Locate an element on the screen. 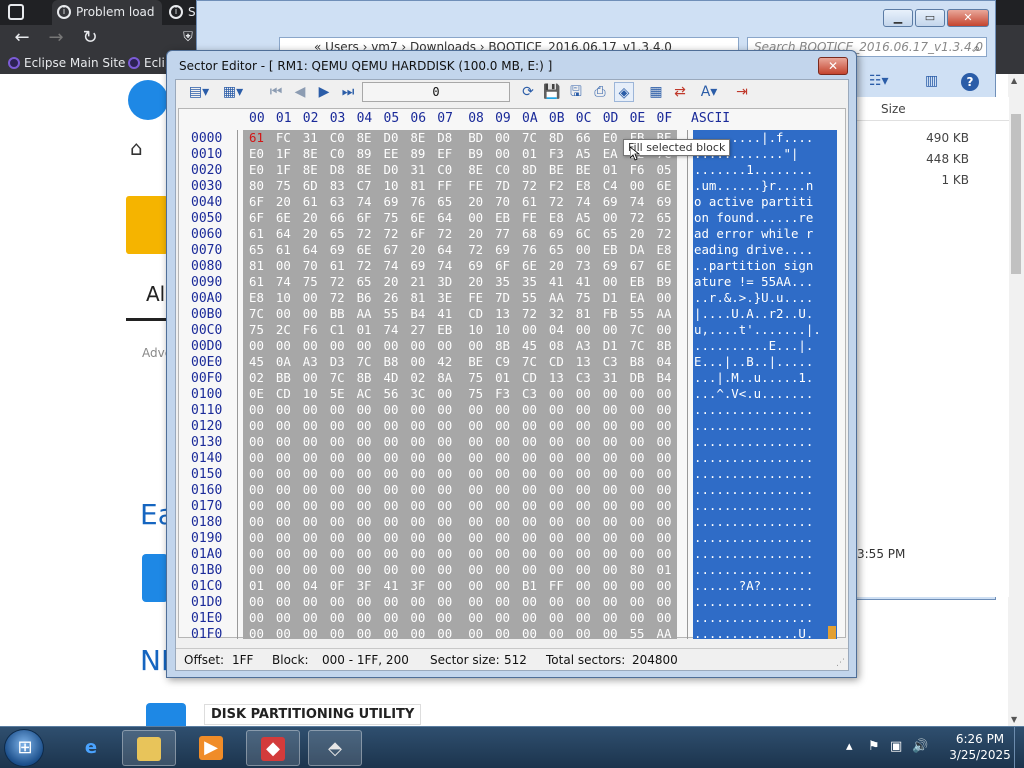 Image resolution: width=1024 pixels, height=768 pixels. hex-byte: B8 is located at coordinates (391, 362).